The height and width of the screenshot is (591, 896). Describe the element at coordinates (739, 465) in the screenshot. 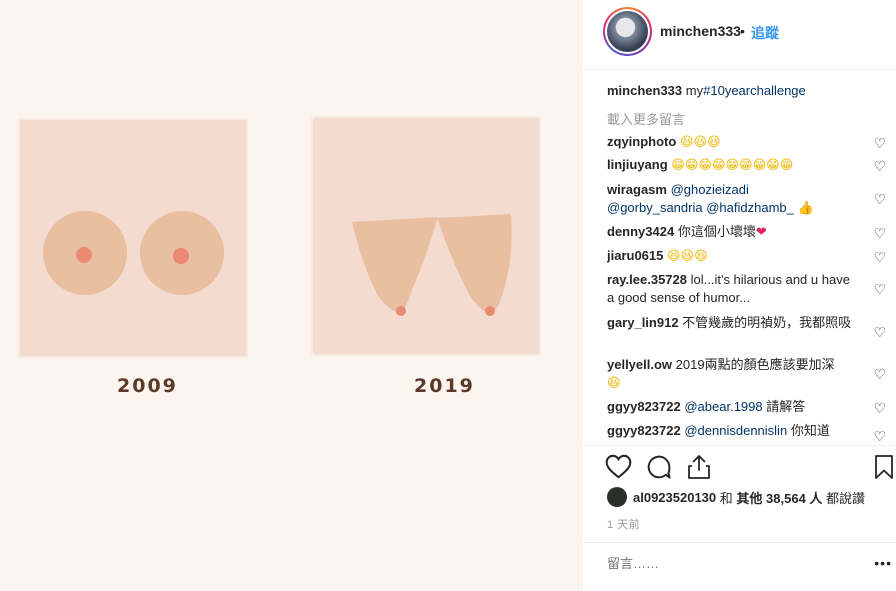

I see `action-bar` at that location.